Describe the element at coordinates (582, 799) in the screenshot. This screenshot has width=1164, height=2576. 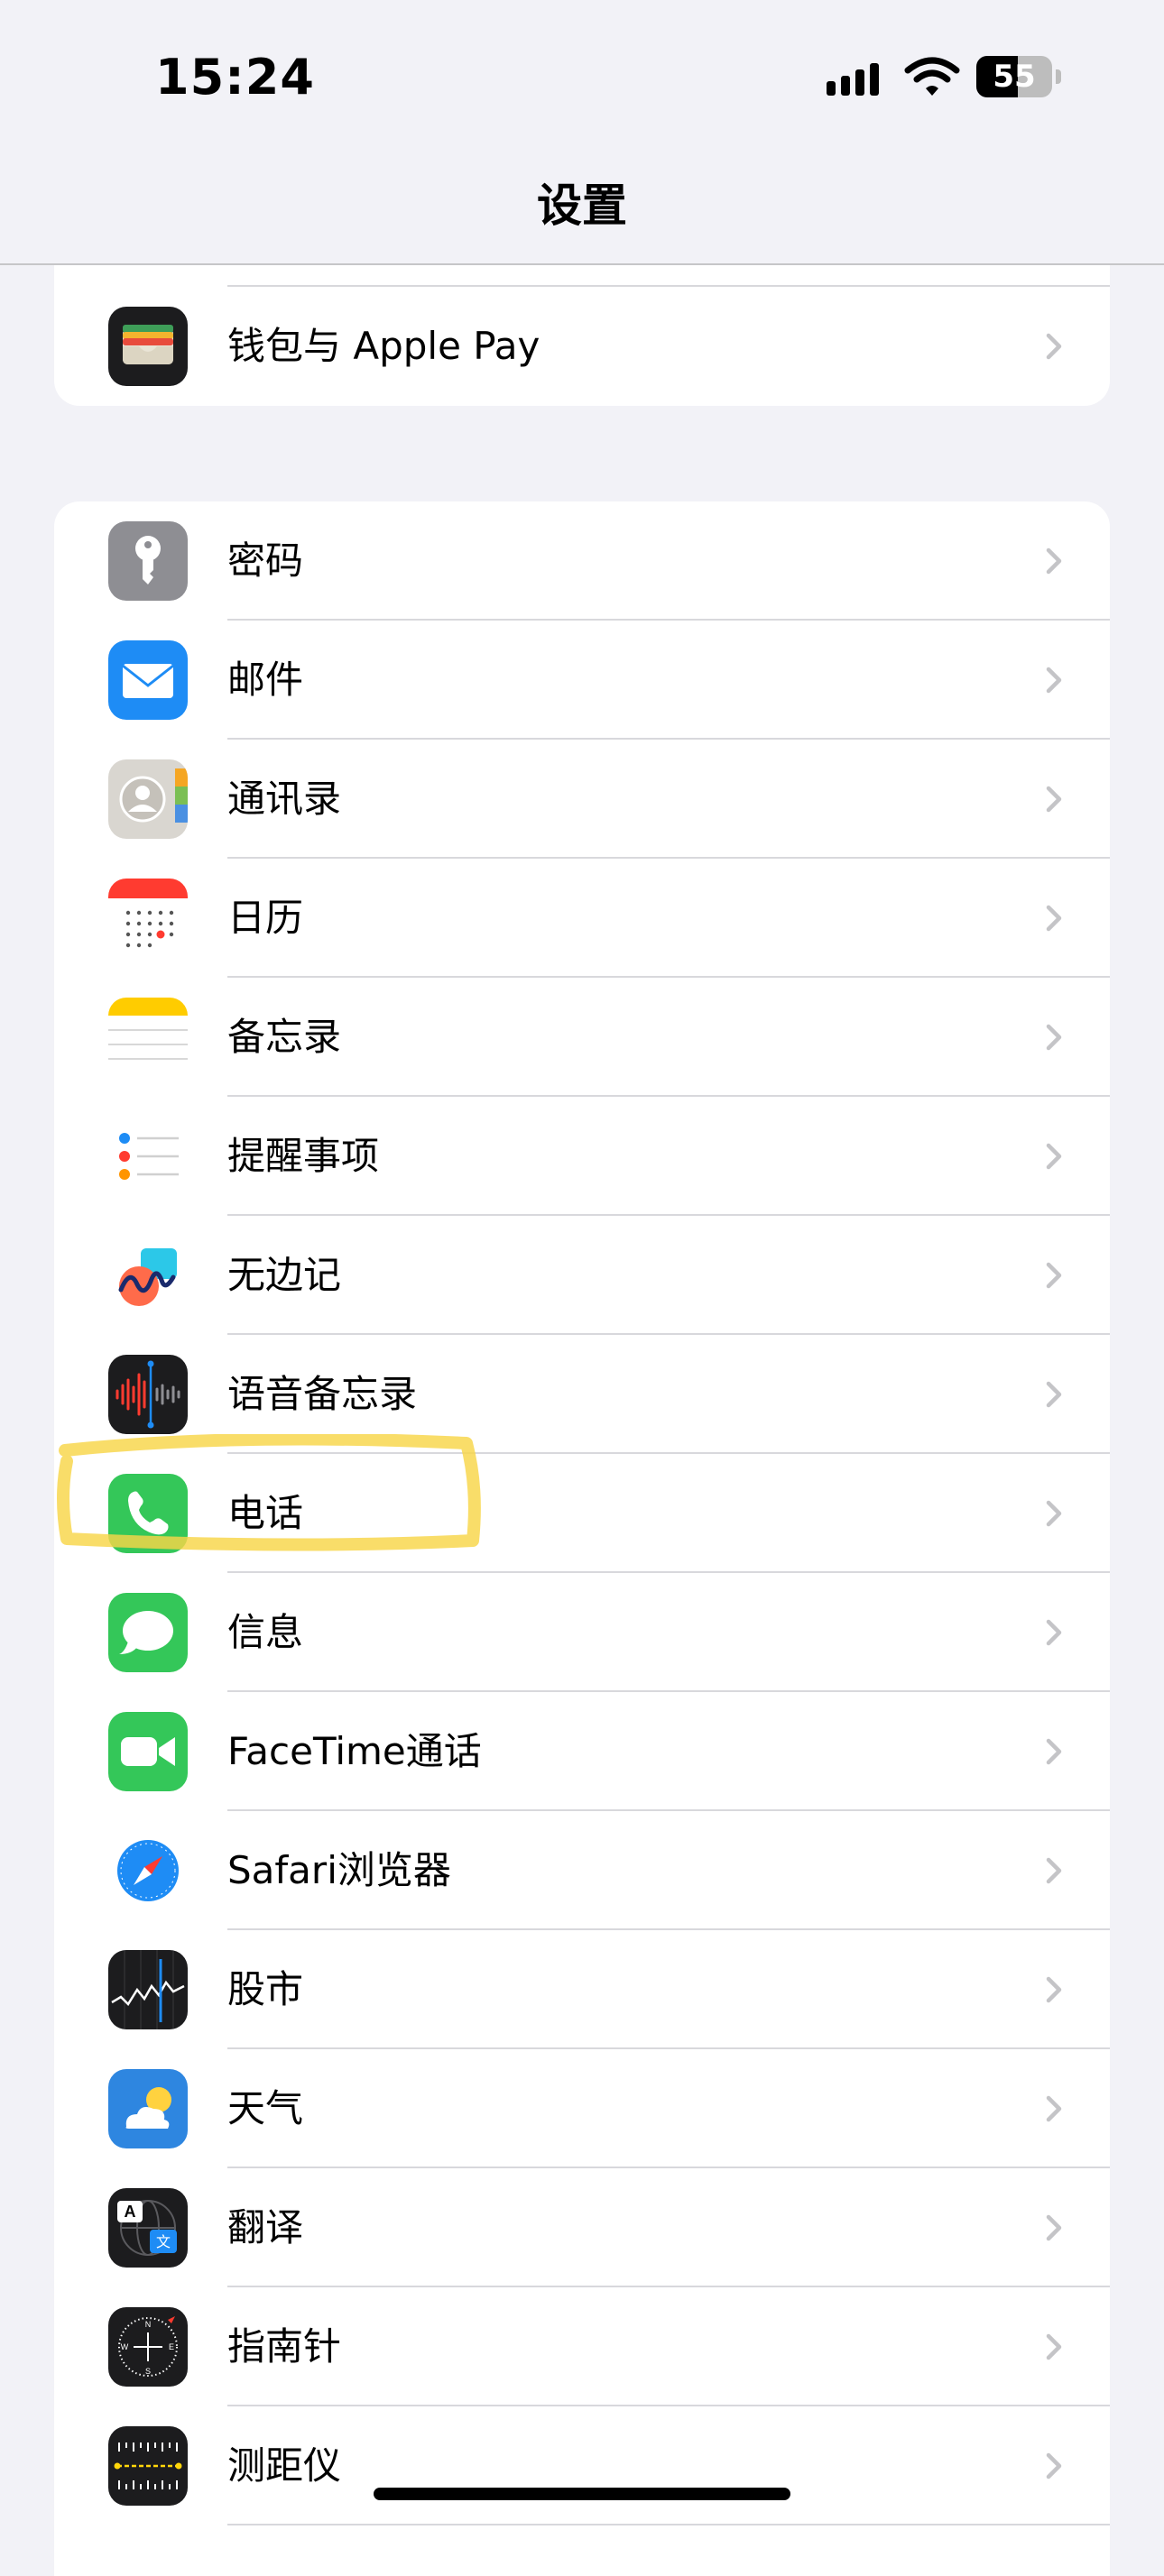
I see `settings-row-contacts: 通讯录` at that location.